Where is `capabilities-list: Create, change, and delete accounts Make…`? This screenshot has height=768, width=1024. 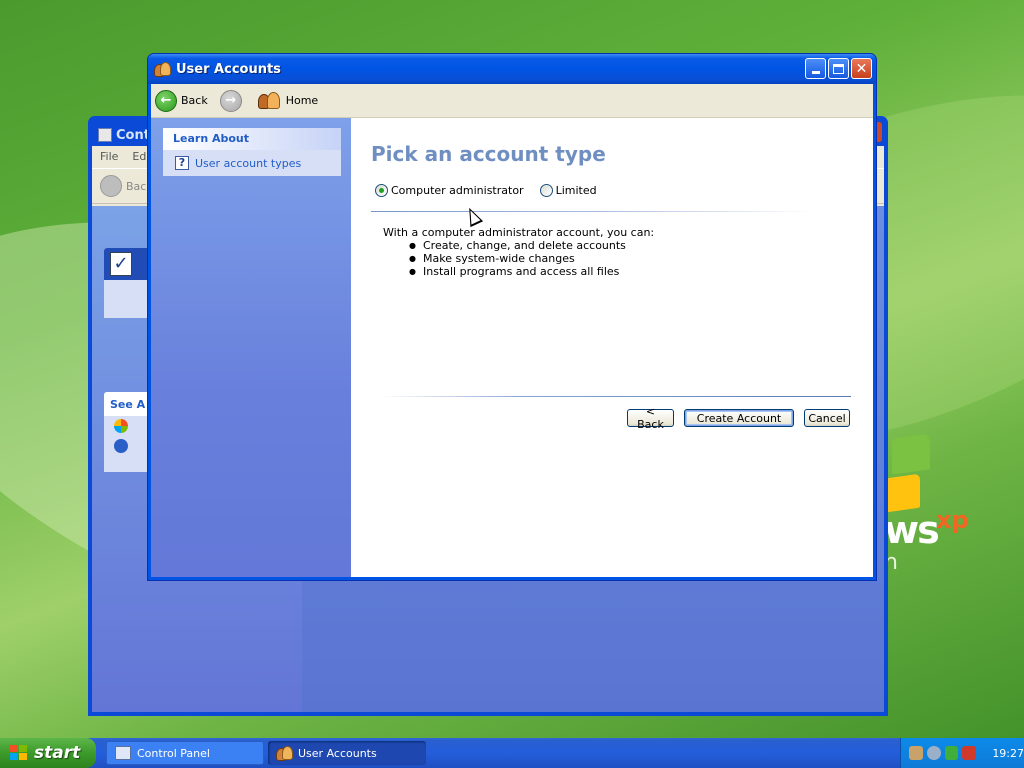 capabilities-list: Create, change, and delete accounts Make… is located at coordinates (531, 258).